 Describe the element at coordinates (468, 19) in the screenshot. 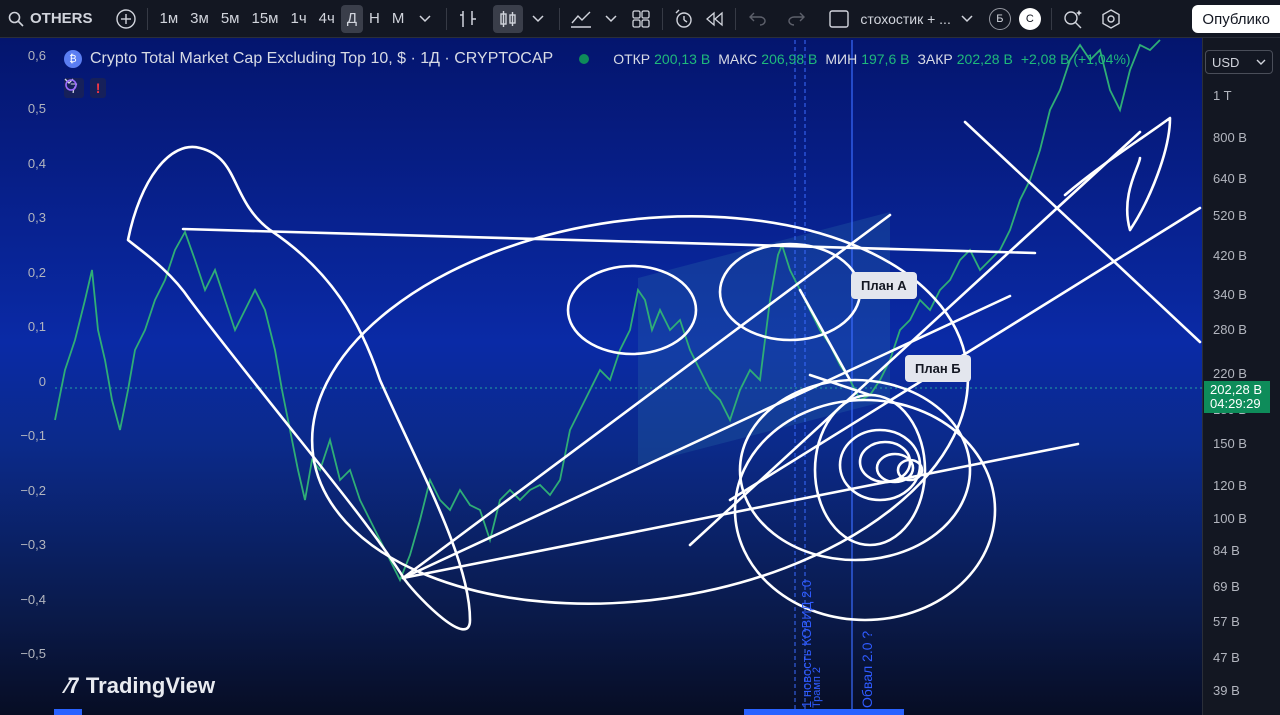

I see `bar-style-button` at that location.